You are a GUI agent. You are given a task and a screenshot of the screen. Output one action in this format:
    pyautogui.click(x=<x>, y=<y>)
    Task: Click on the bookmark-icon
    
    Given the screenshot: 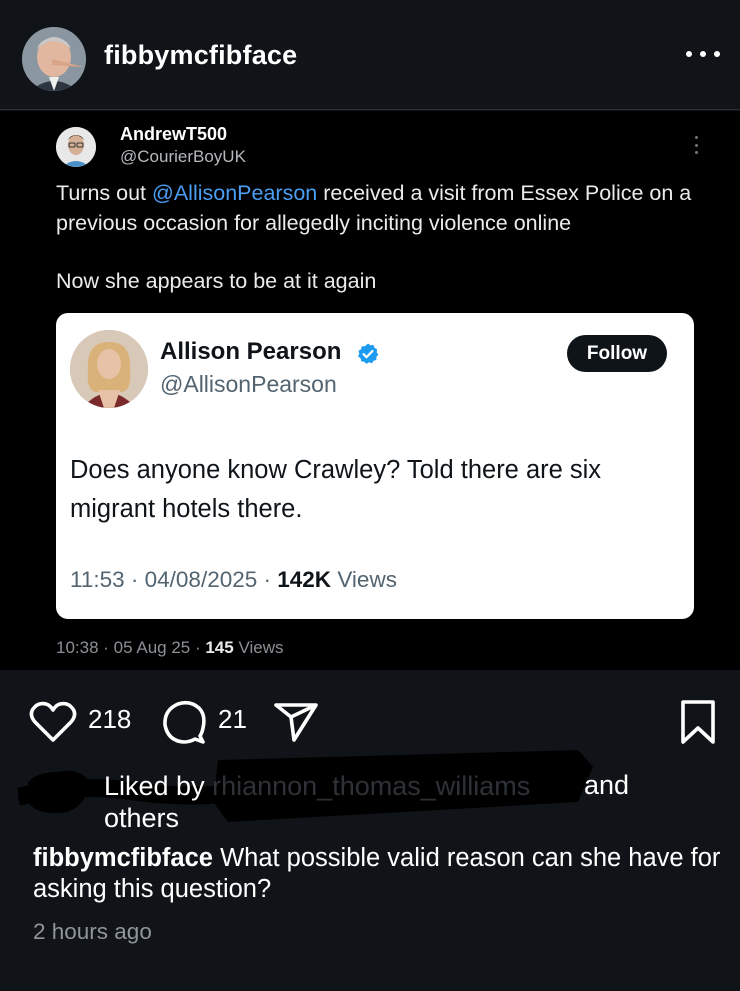 What is the action you would take?
    pyautogui.click(x=698, y=722)
    